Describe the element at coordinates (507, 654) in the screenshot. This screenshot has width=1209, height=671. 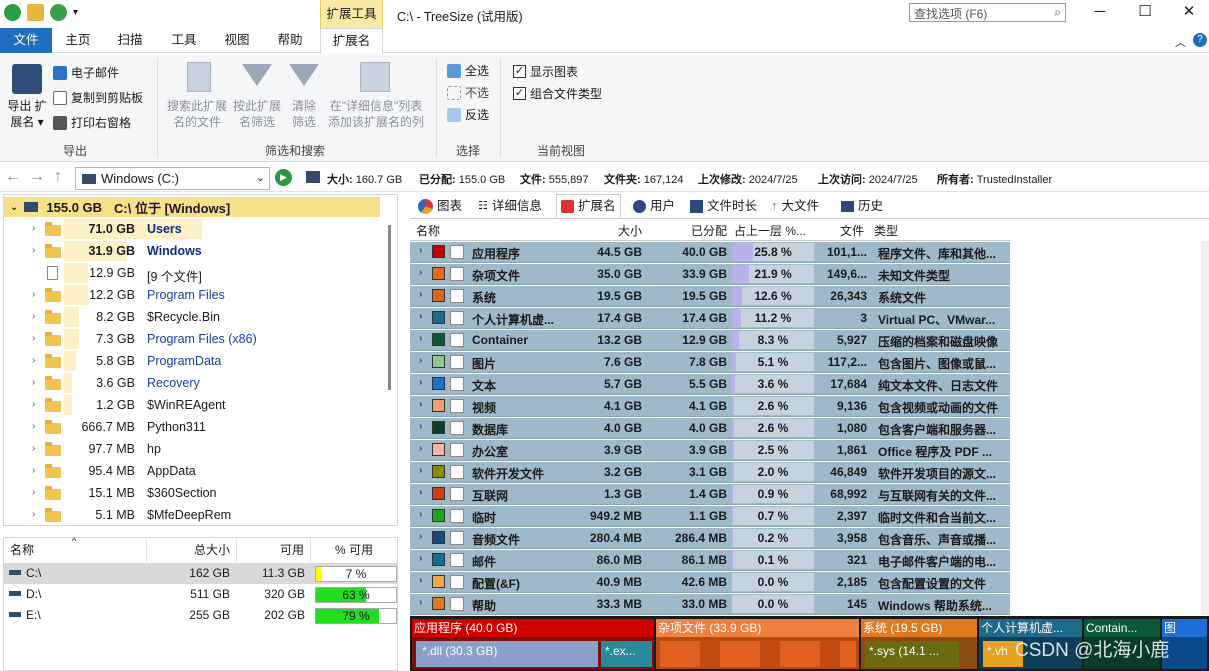
I see `treemap-sub-dll: *.dll (30.3 GB)` at that location.